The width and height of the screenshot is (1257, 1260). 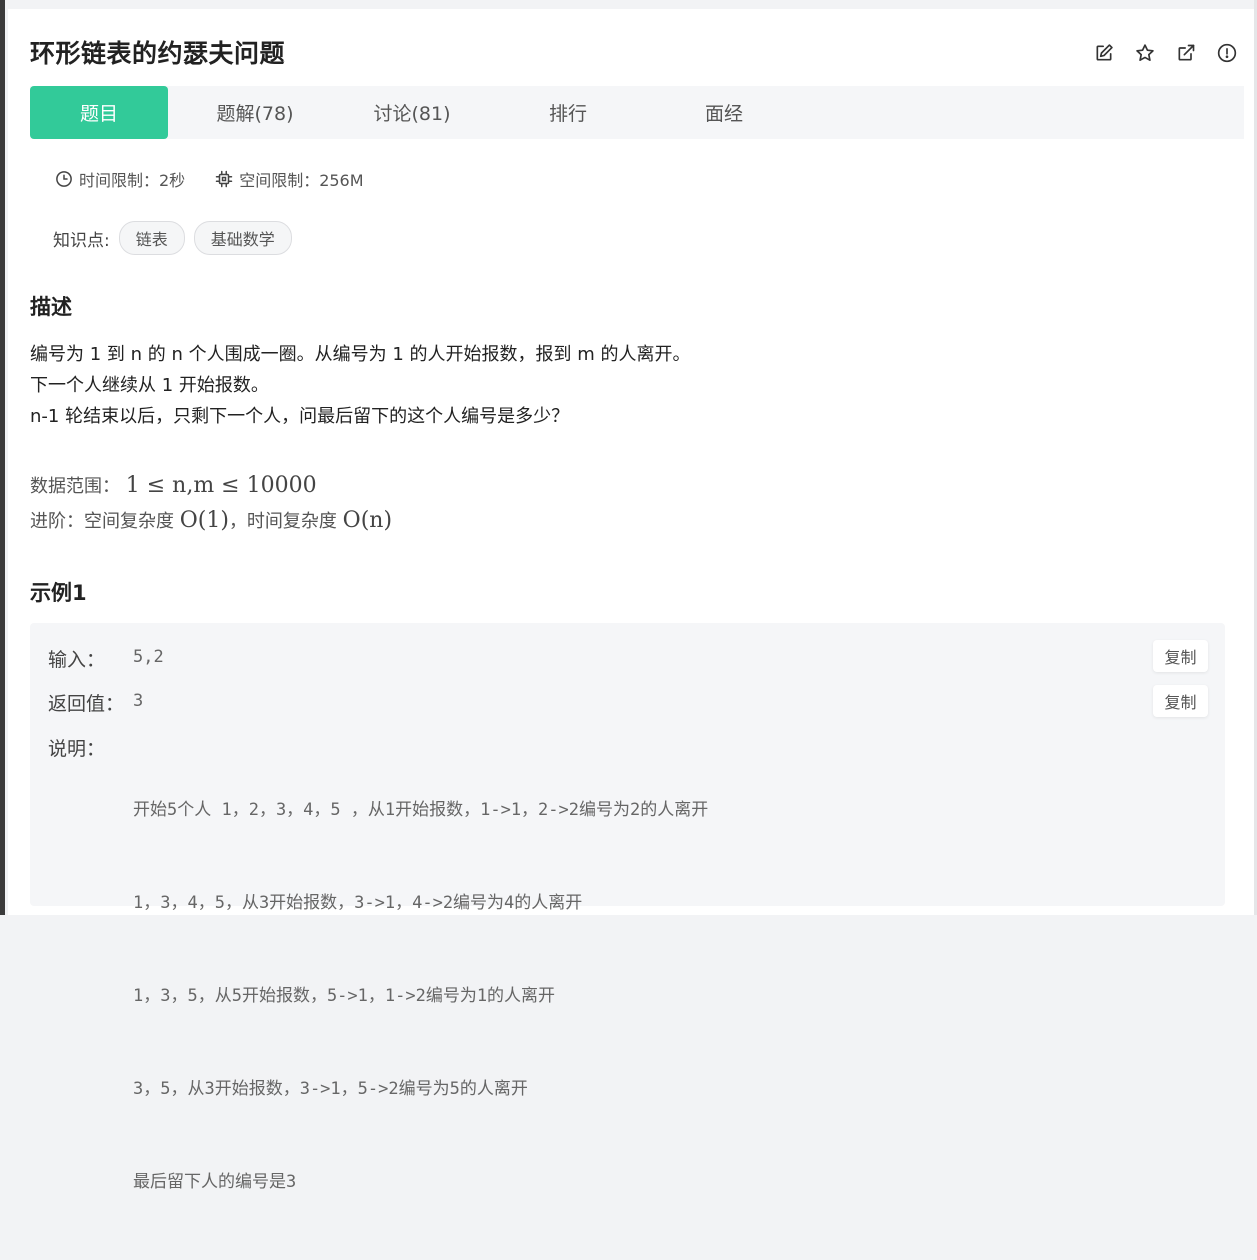 I want to click on problem-header: 环形链表的约瑟夫问题, so click(x=634, y=54).